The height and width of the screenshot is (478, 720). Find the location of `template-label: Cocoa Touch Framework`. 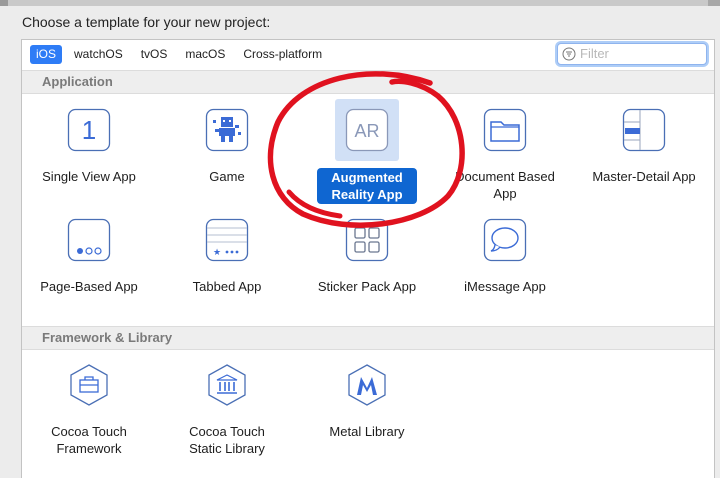

template-label: Cocoa Touch Framework is located at coordinates (89, 440).